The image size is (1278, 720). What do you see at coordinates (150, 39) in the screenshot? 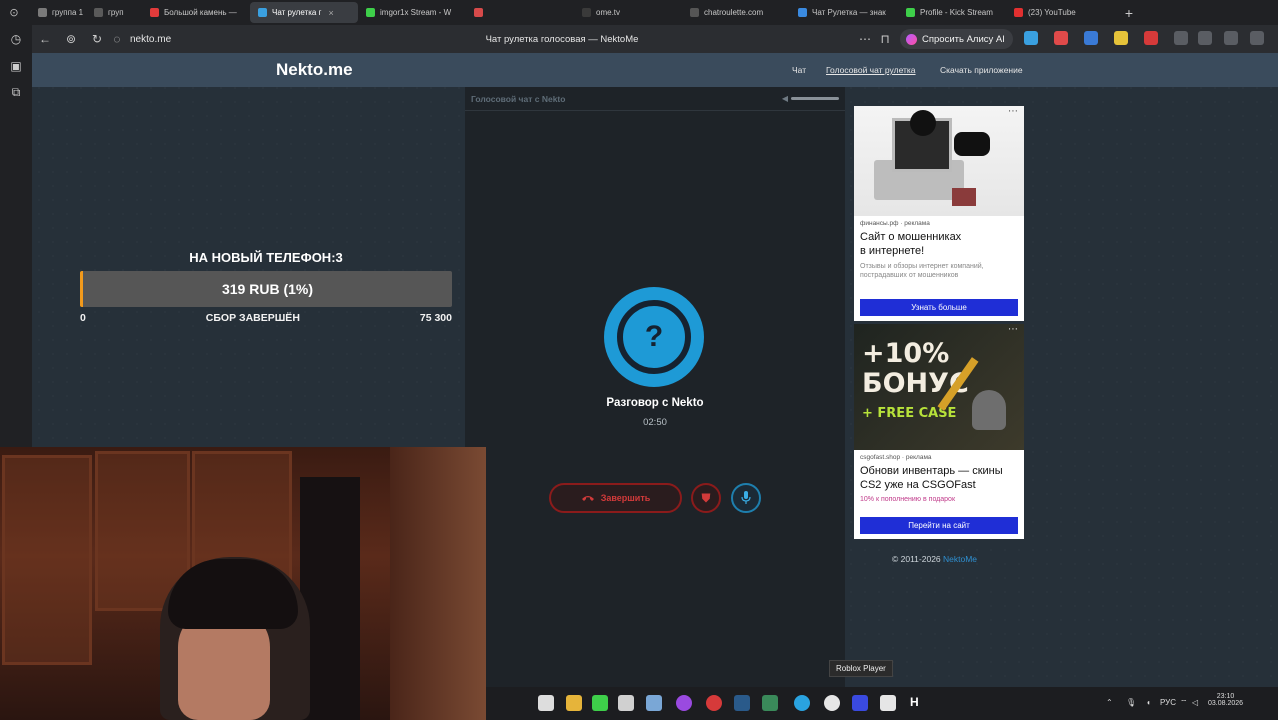
I see `url-field: nekto.me` at bounding box center [150, 39].